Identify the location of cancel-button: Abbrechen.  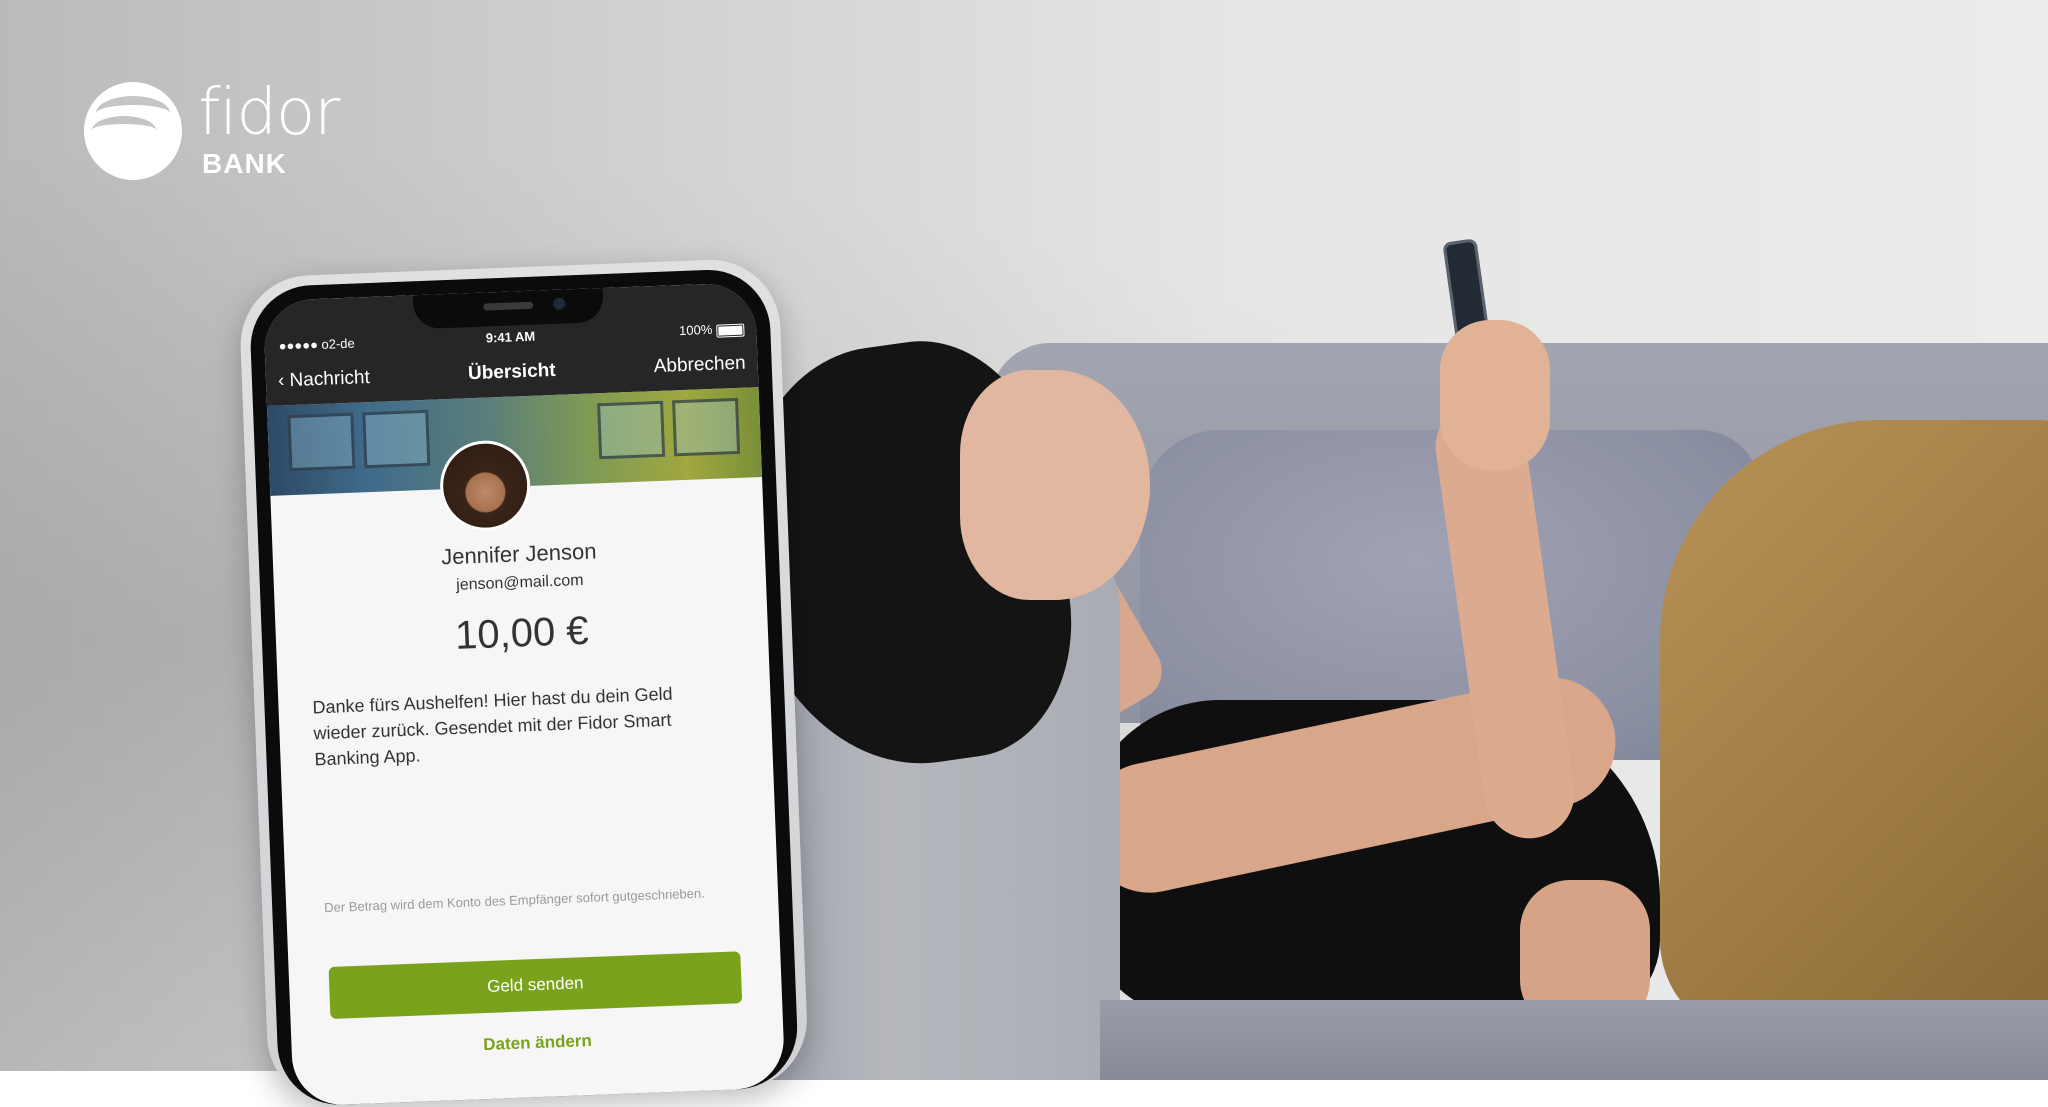
(699, 366).